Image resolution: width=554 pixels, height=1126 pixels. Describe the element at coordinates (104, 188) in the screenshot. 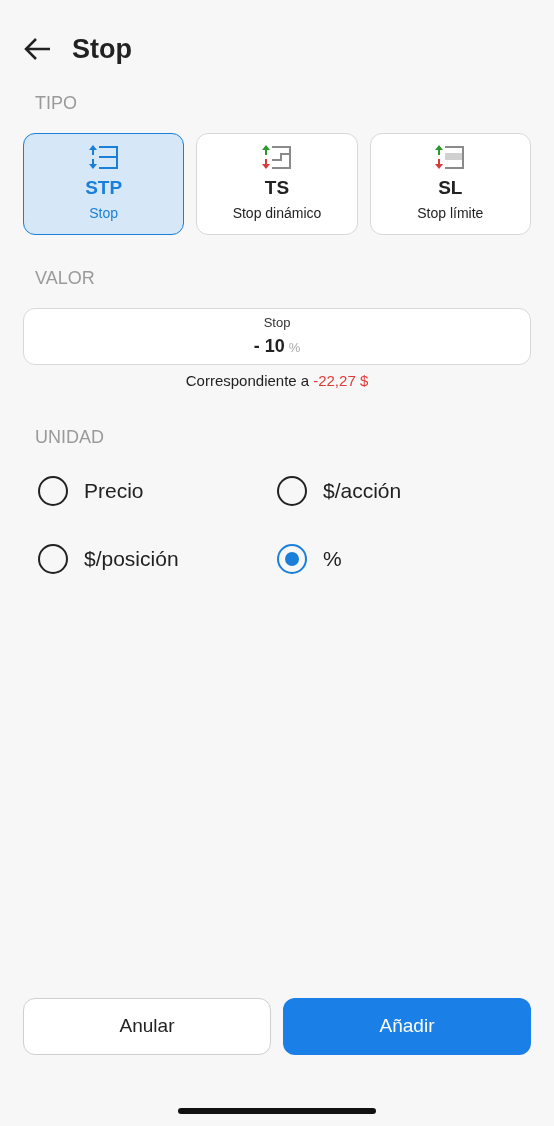

I see `order-type-code: STP` at that location.